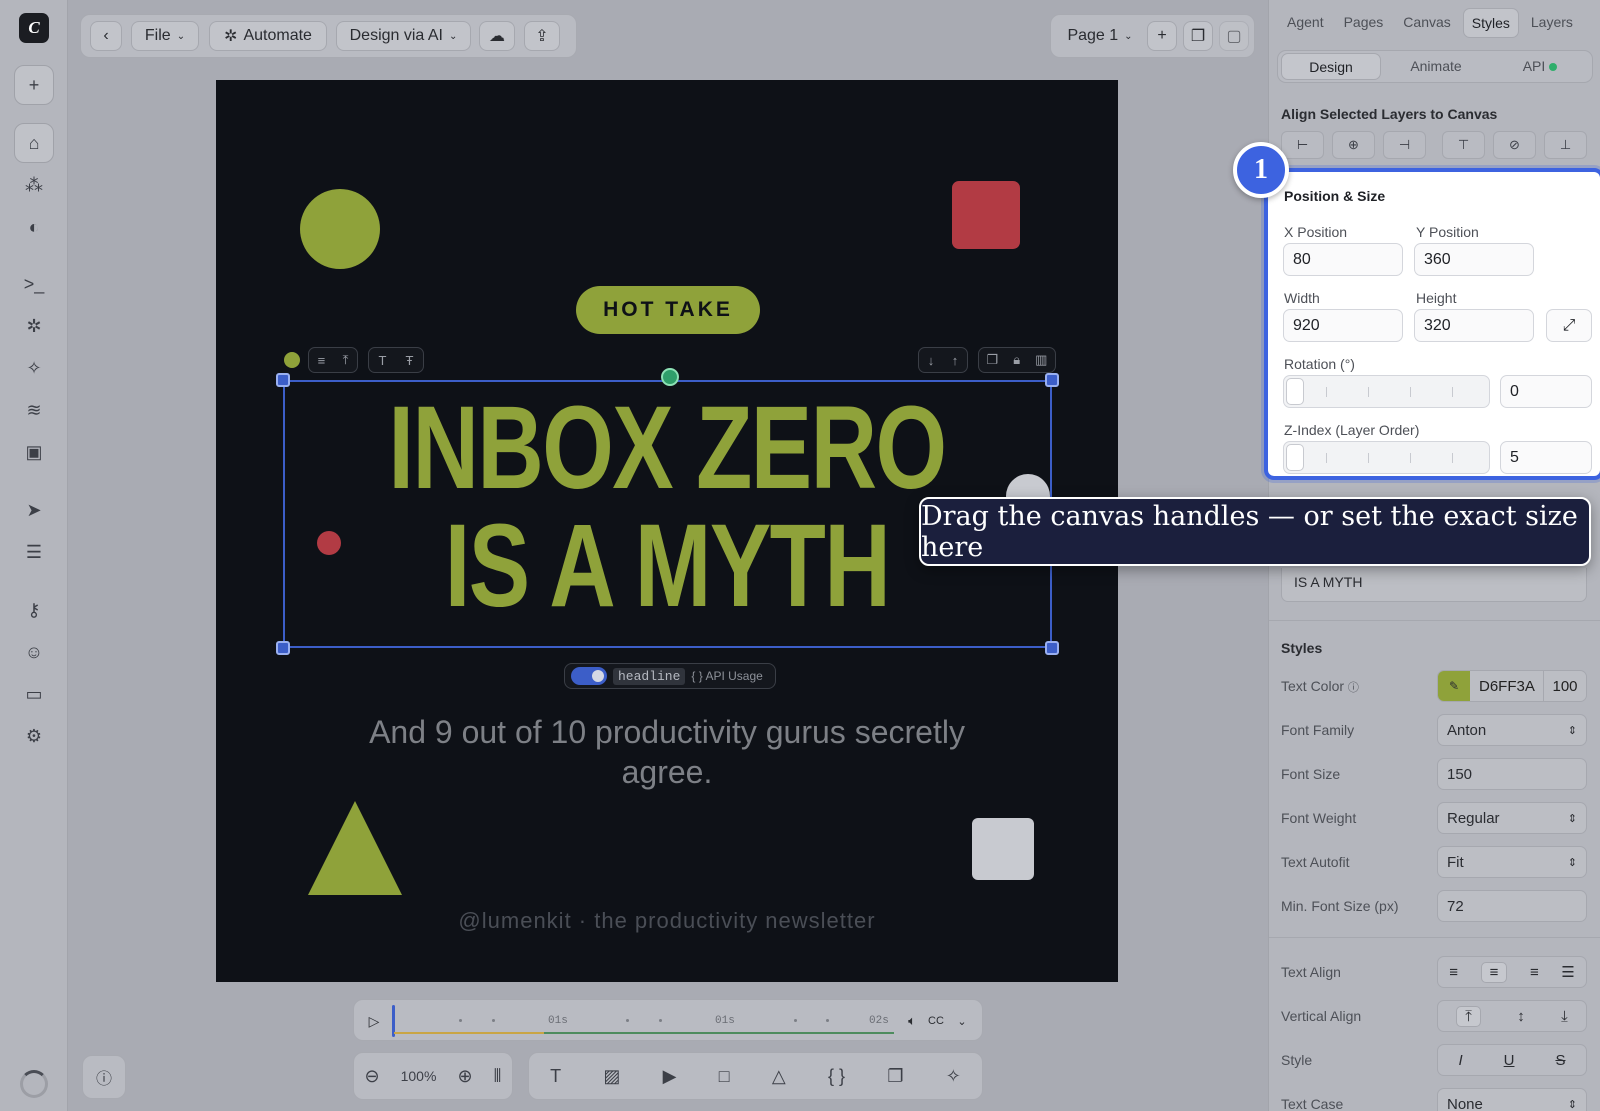 Image resolution: width=1600 pixels, height=1111 pixels. Describe the element at coordinates (1564, 1016) in the screenshot. I see `valign-bottom-icon: ⤓` at that location.